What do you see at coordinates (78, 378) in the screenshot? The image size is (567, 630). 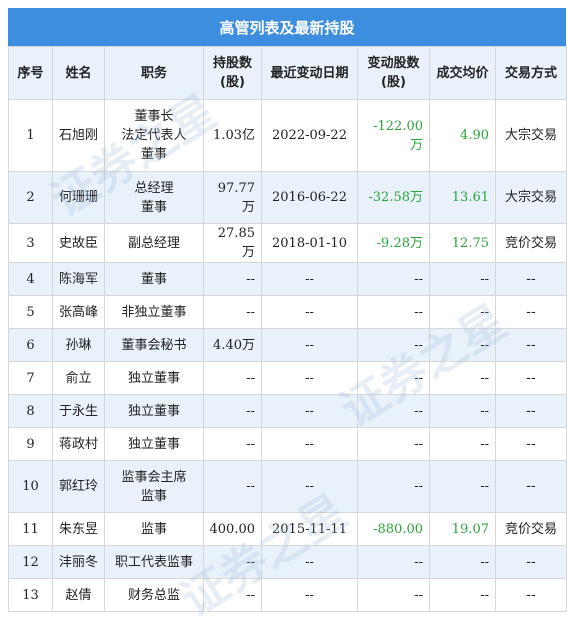 I see `cell-name: 俞立` at bounding box center [78, 378].